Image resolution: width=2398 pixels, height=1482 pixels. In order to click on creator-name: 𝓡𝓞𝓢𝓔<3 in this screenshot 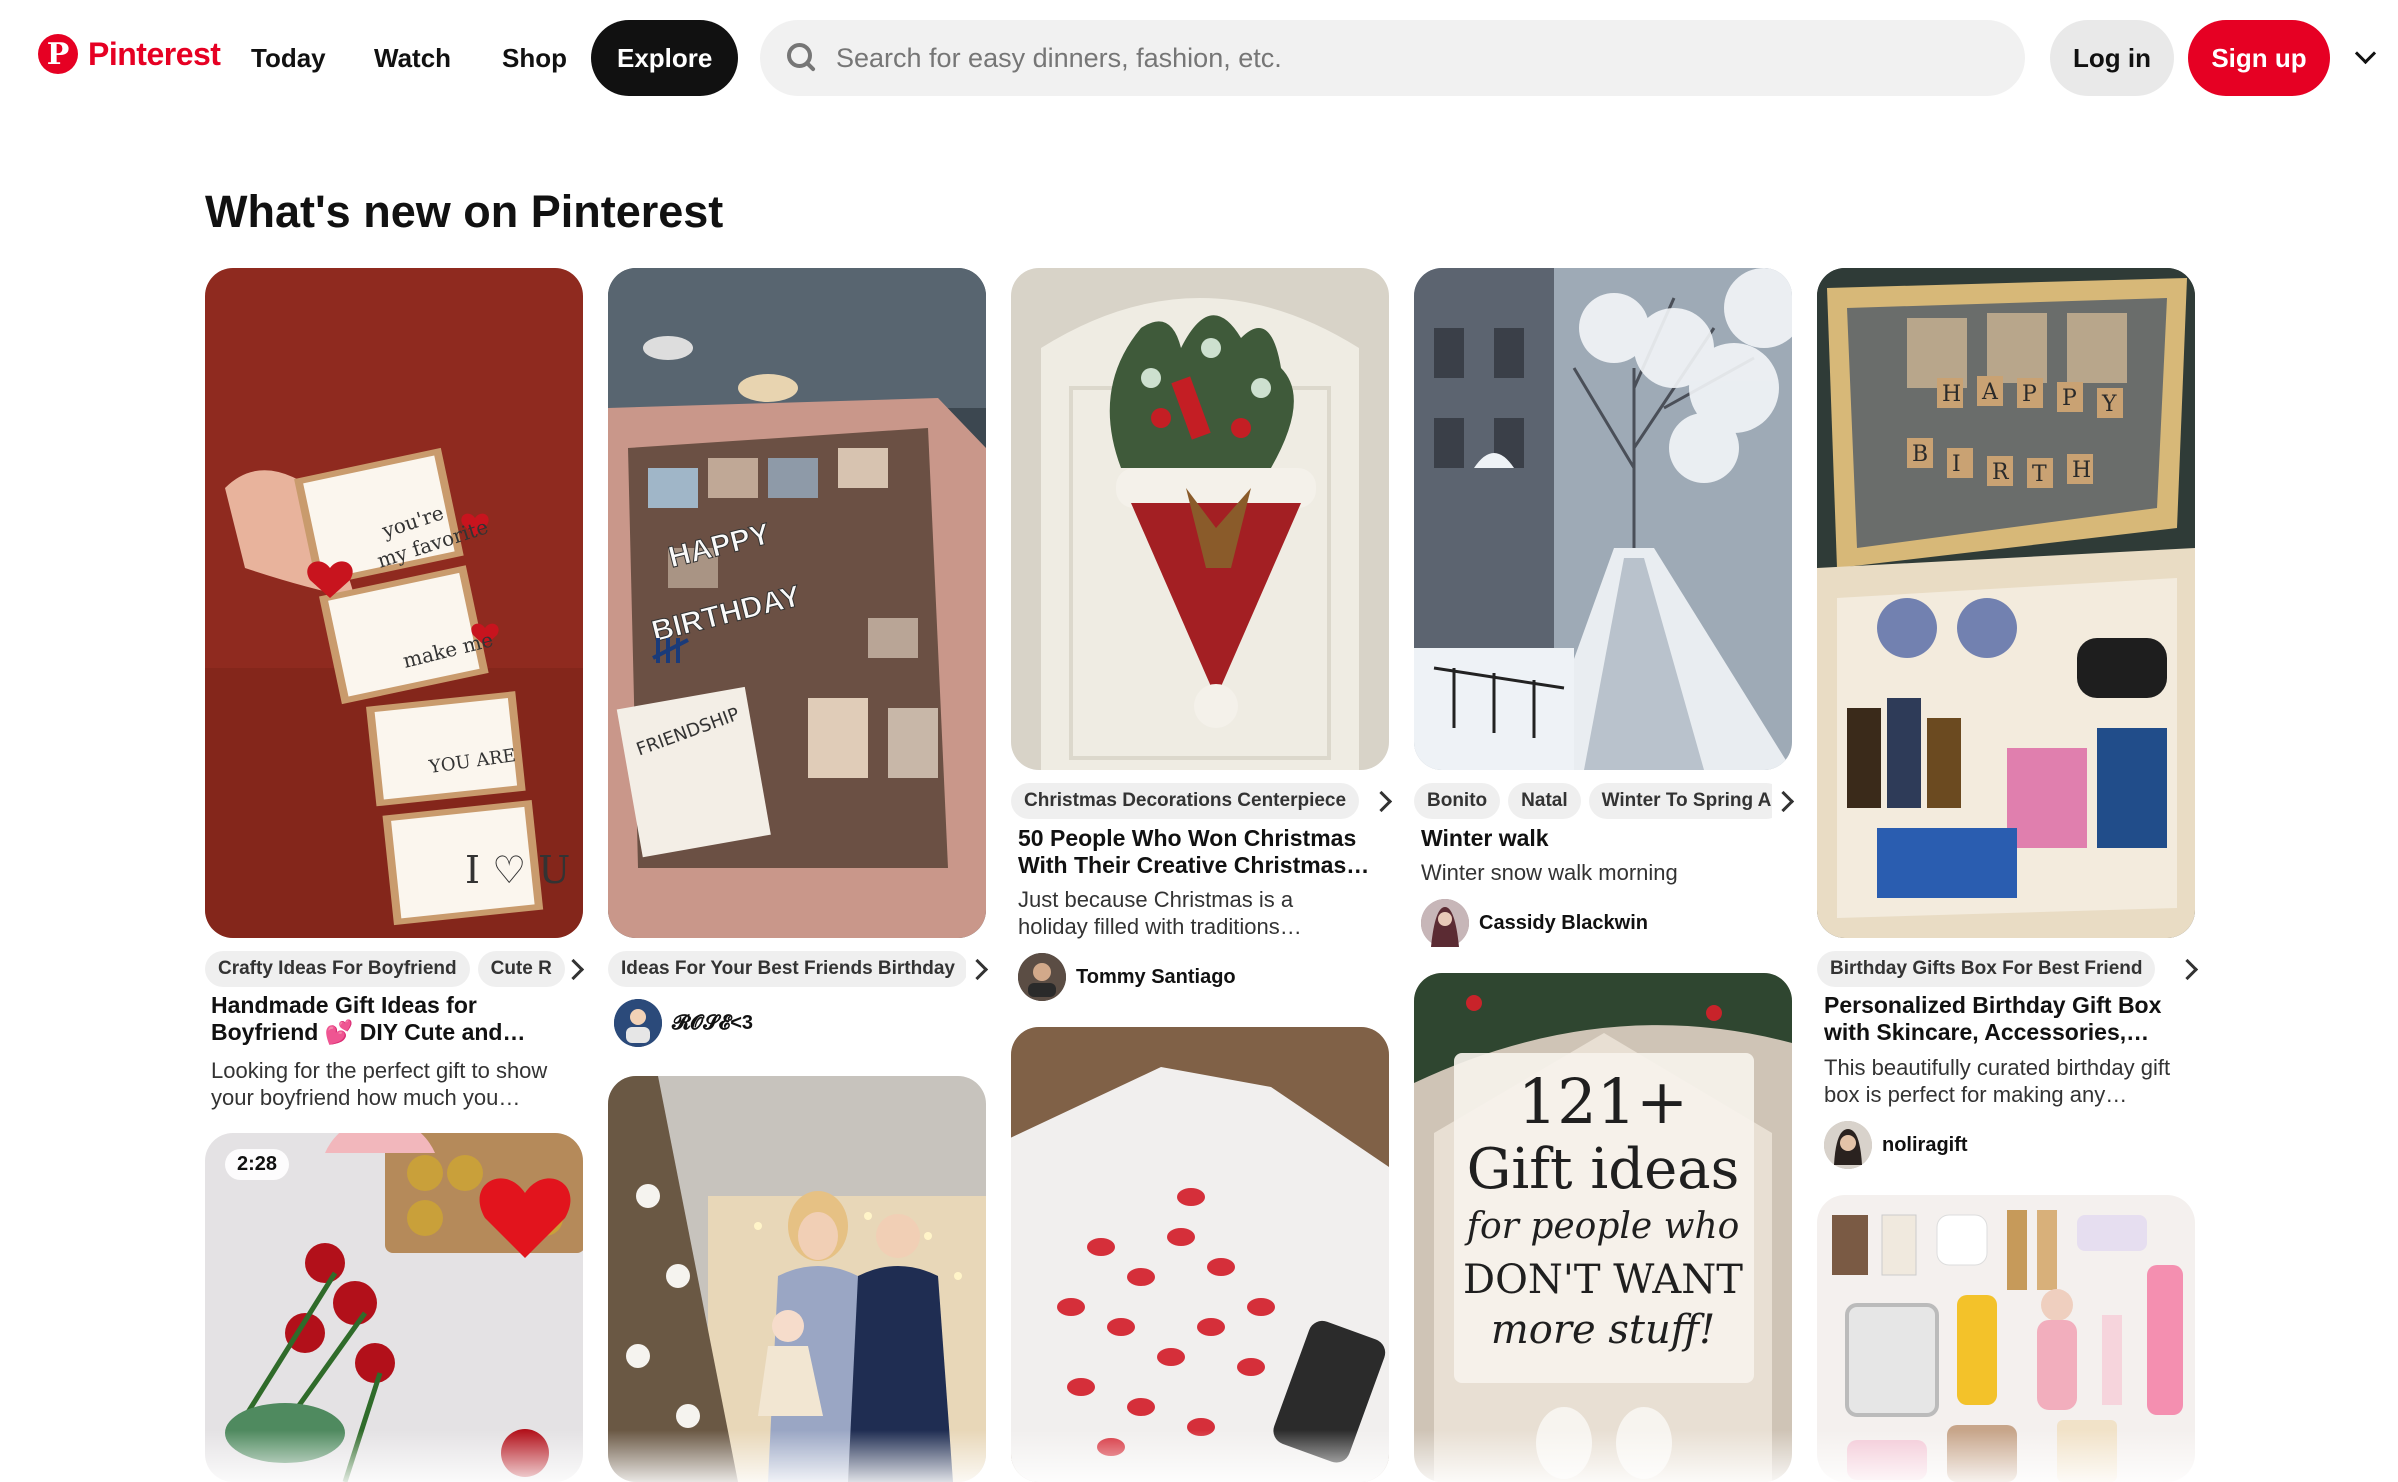, I will do `click(713, 1022)`.